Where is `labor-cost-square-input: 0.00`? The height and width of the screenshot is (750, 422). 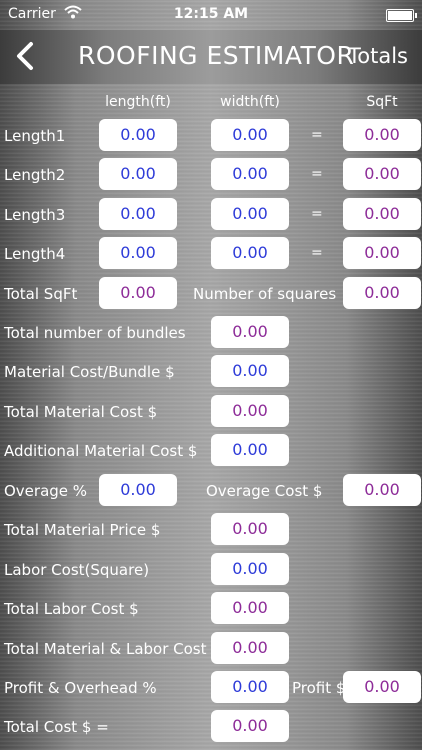 labor-cost-square-input: 0.00 is located at coordinates (250, 569).